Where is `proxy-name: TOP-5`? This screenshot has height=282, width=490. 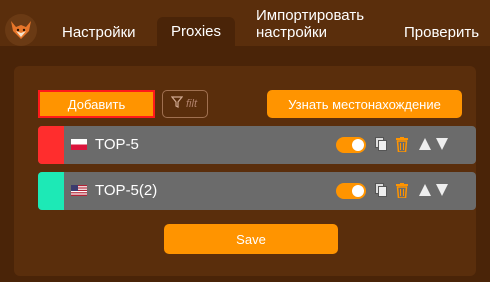 proxy-name: TOP-5 is located at coordinates (117, 144).